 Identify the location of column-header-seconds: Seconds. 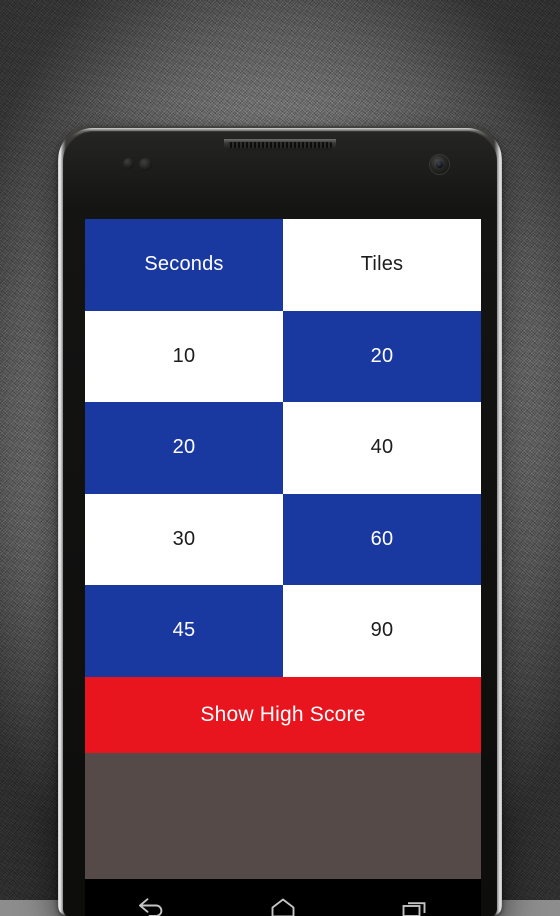
(184, 265).